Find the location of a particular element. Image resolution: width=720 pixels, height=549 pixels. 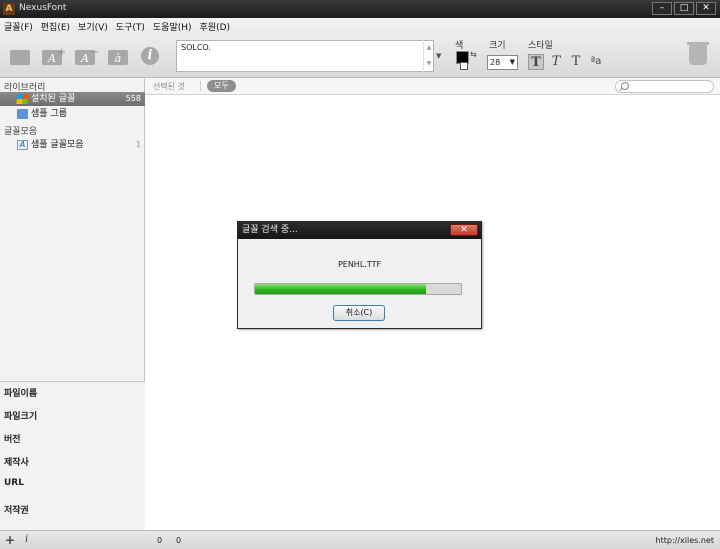

font-info-panel: 파일이름 파일크기 버전 제작사 URL 저작권 is located at coordinates (72, 455).